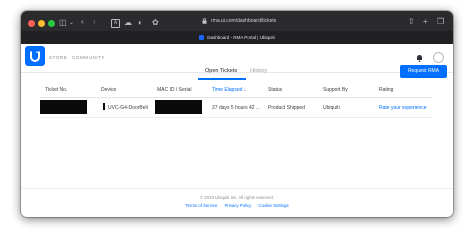 Image resolution: width=474 pixels, height=245 pixels. Describe the element at coordinates (108, 90) in the screenshot. I see `column-device: Device` at that location.